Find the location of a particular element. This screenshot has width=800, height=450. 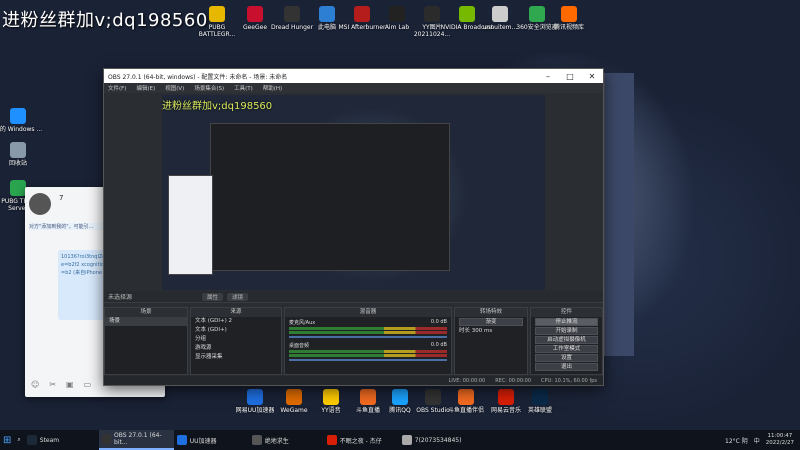

start-button: ⊞ is located at coordinates (7, 440).